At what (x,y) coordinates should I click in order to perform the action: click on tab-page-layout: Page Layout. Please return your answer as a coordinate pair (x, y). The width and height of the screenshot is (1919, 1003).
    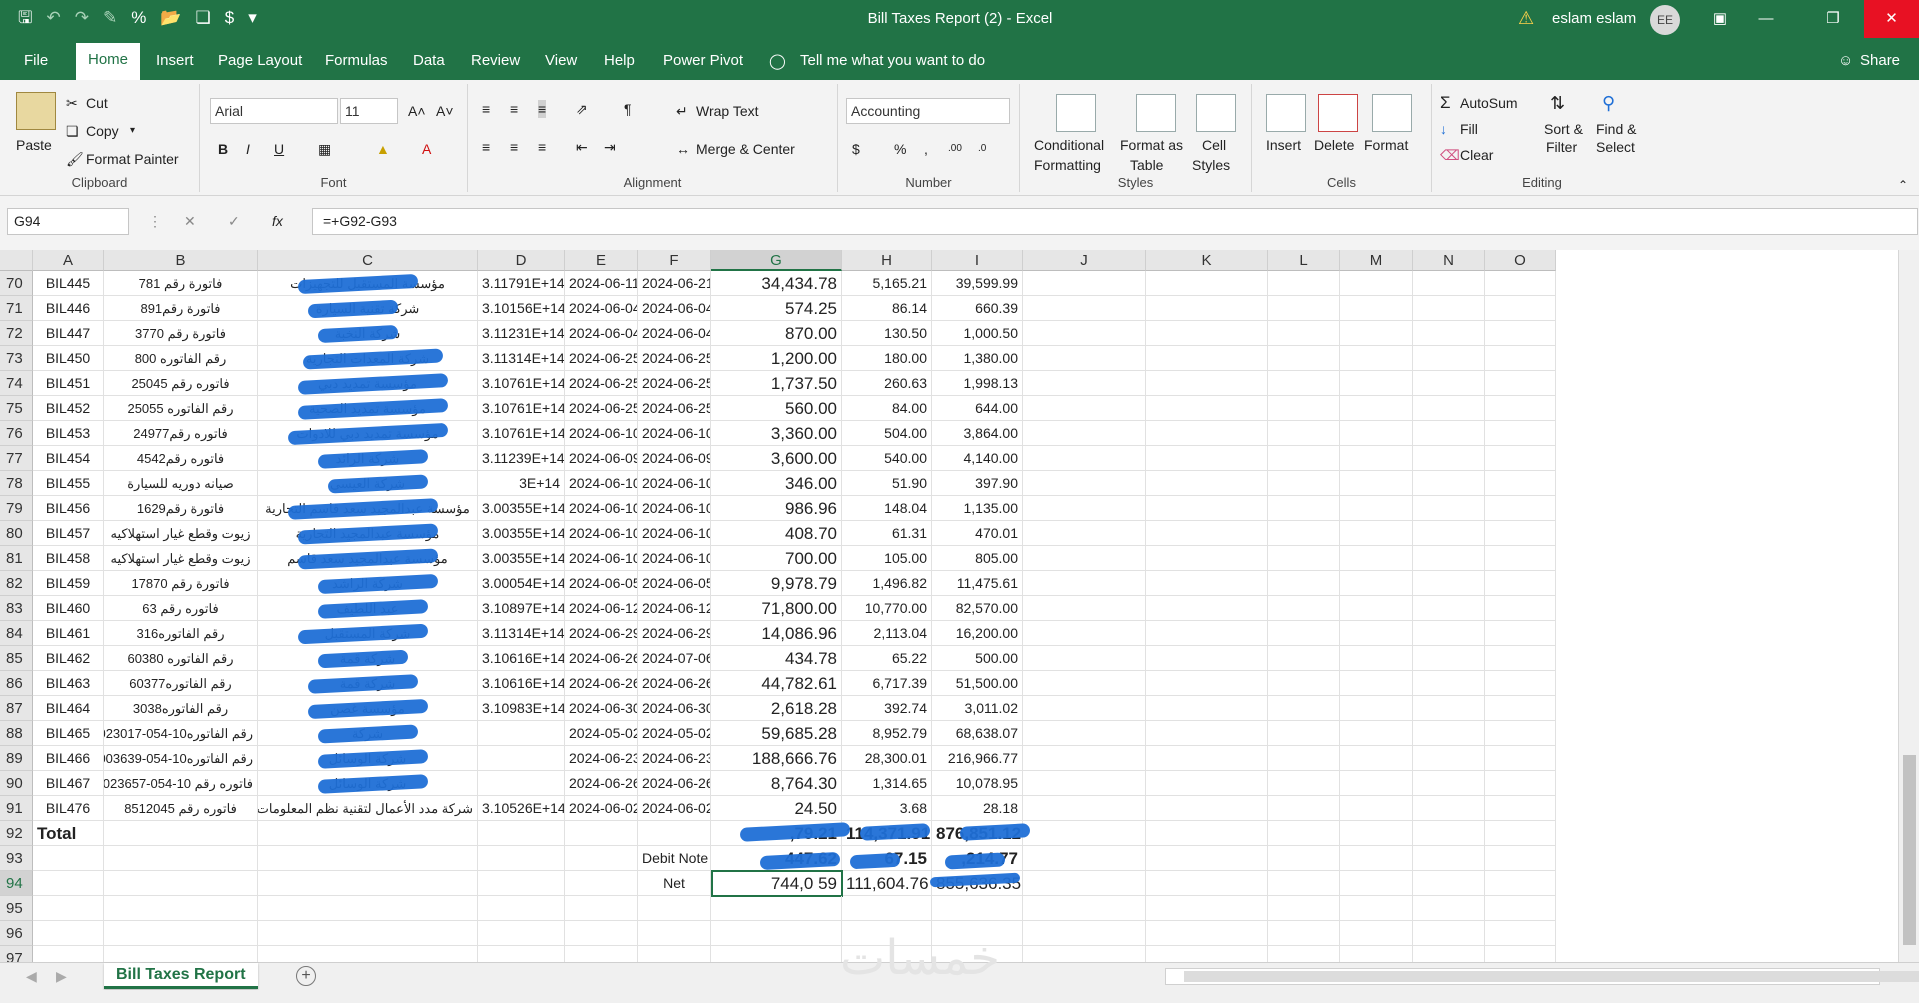
    Looking at the image, I should click on (260, 60).